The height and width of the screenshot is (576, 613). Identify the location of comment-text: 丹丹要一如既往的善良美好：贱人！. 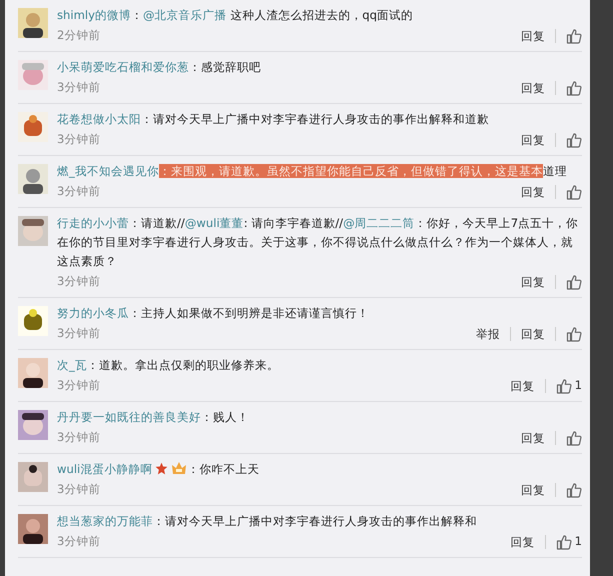
(153, 417).